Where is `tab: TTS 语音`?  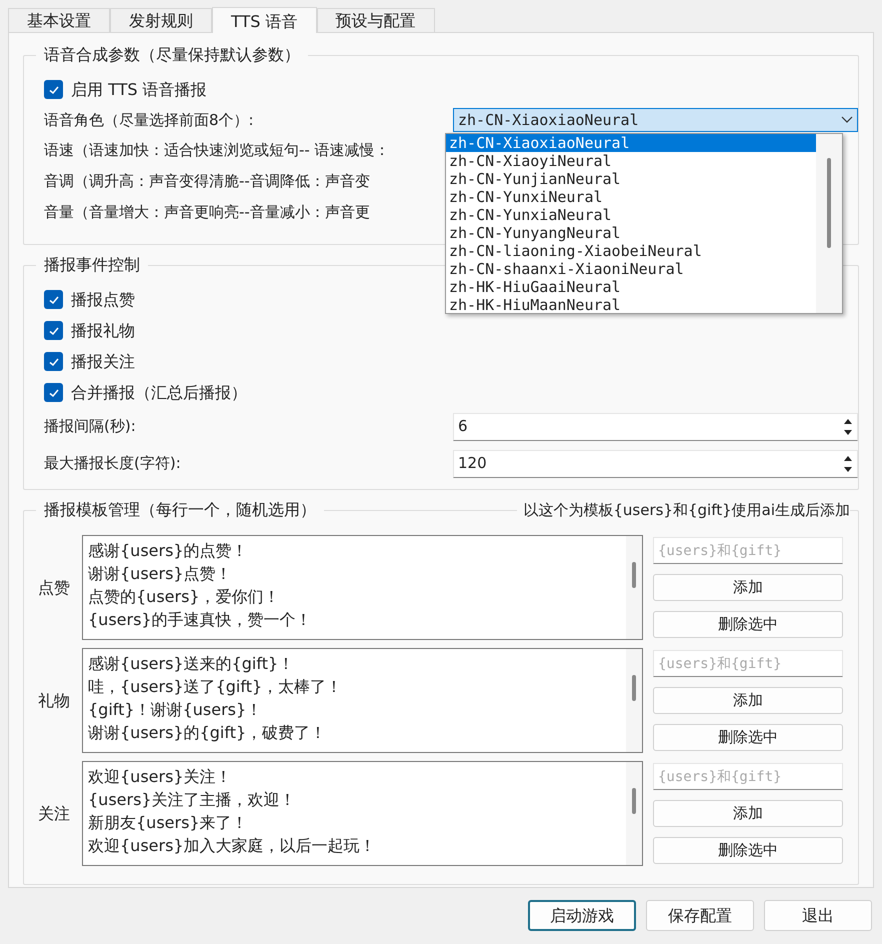
tab: TTS 语音 is located at coordinates (264, 20).